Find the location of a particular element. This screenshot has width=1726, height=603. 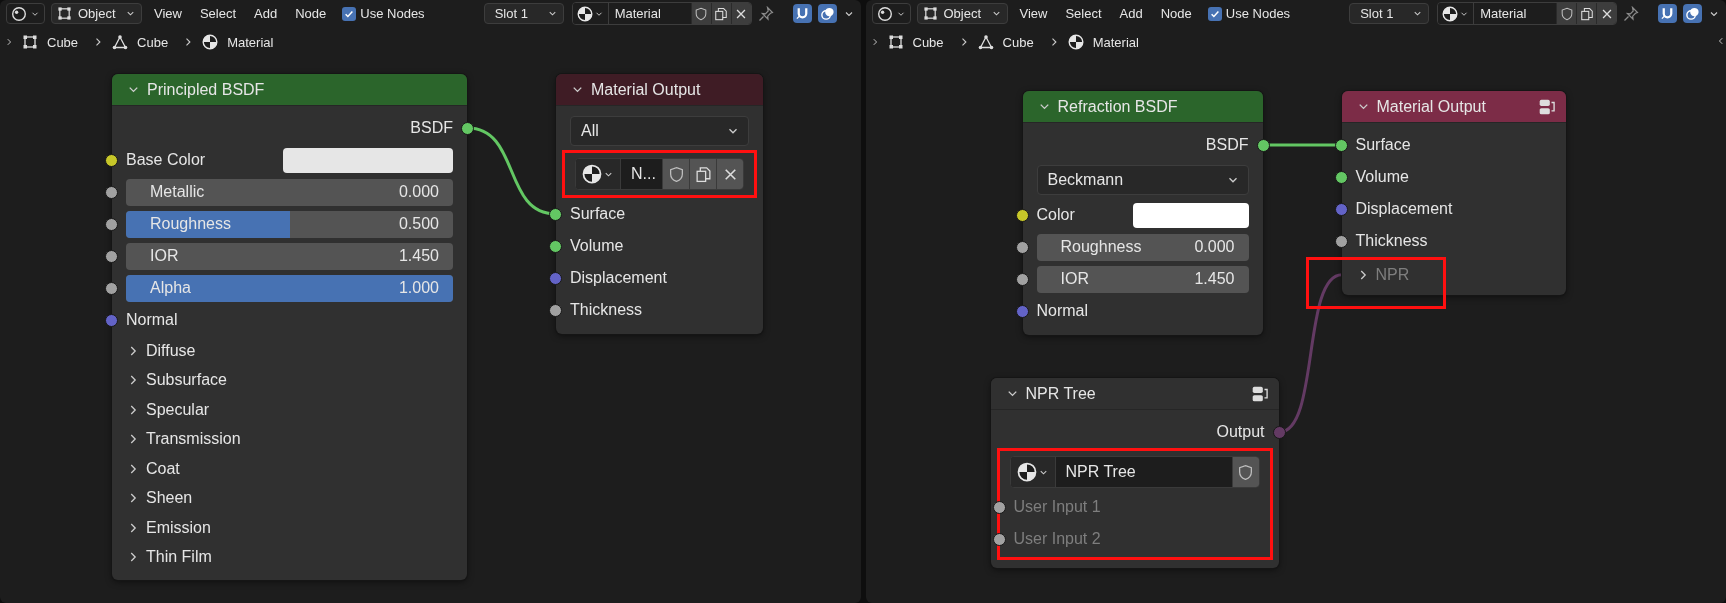

node-header: Refraction BSDF is located at coordinates (1142, 107).